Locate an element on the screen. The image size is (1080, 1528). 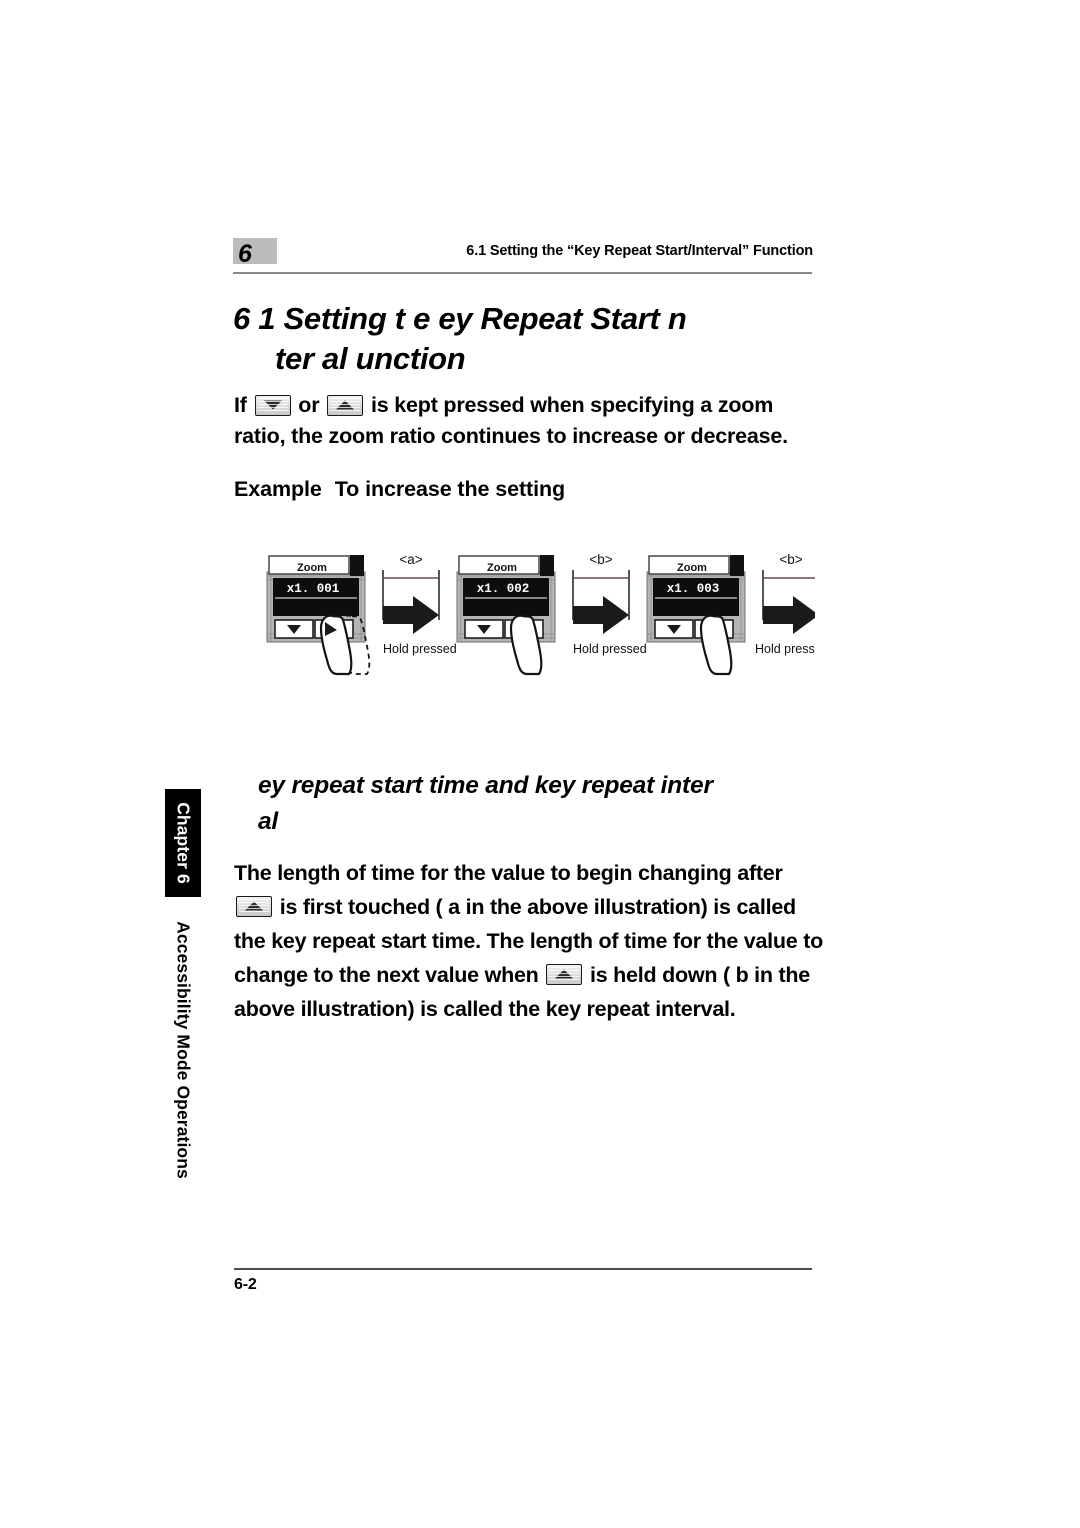
bracket-label-b2: <b> is located at coordinates (790, 559).